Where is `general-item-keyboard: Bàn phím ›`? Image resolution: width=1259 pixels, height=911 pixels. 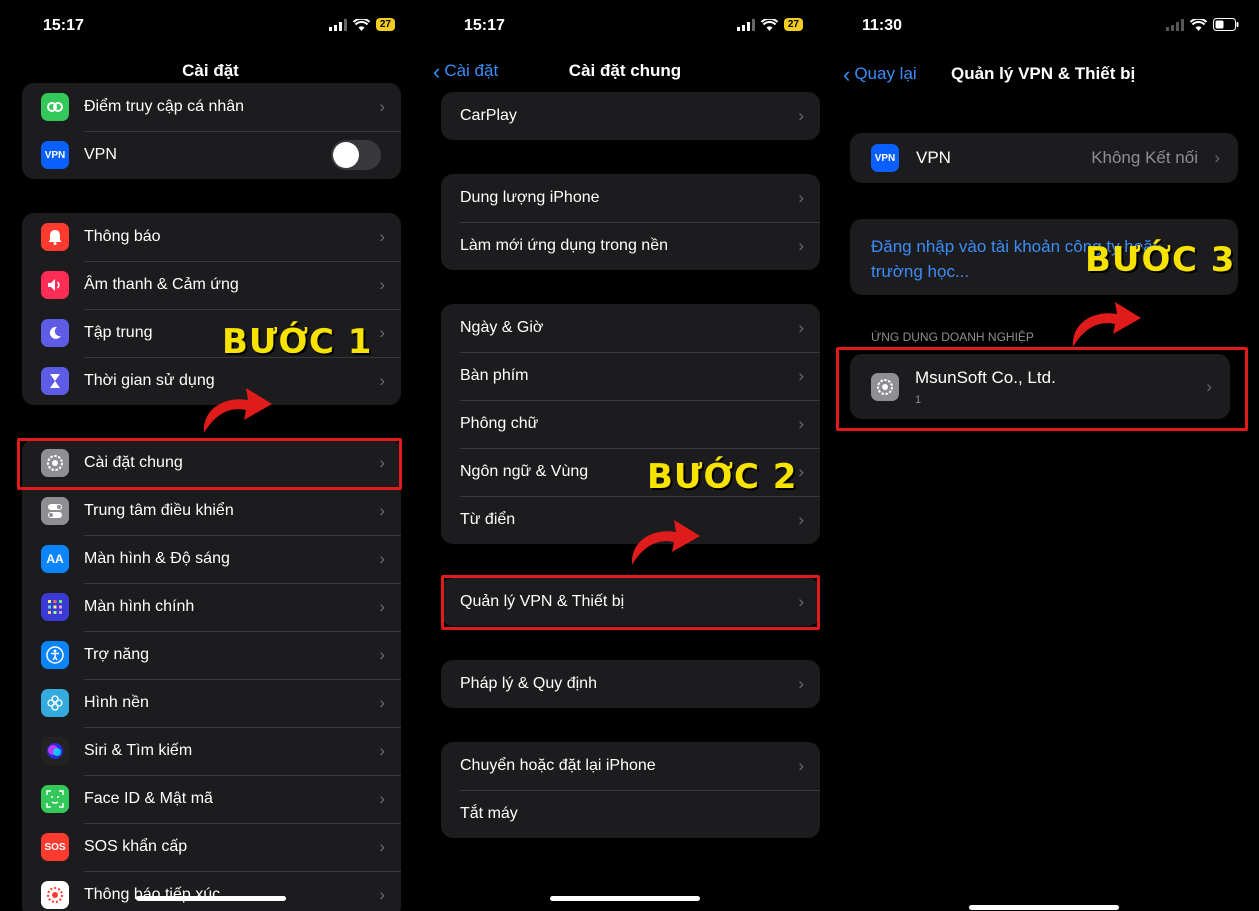
general-item-keyboard: Bàn phím › is located at coordinates (630, 376).